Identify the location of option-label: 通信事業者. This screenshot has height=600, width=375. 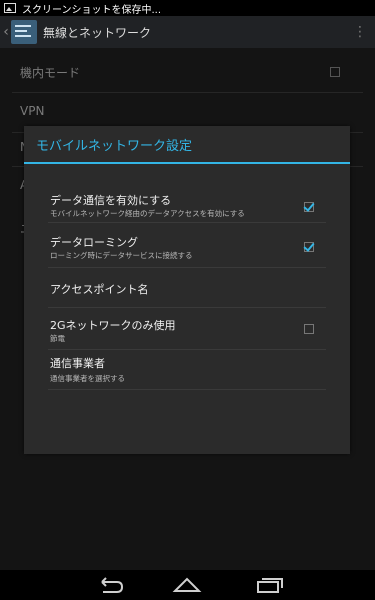
(77, 363).